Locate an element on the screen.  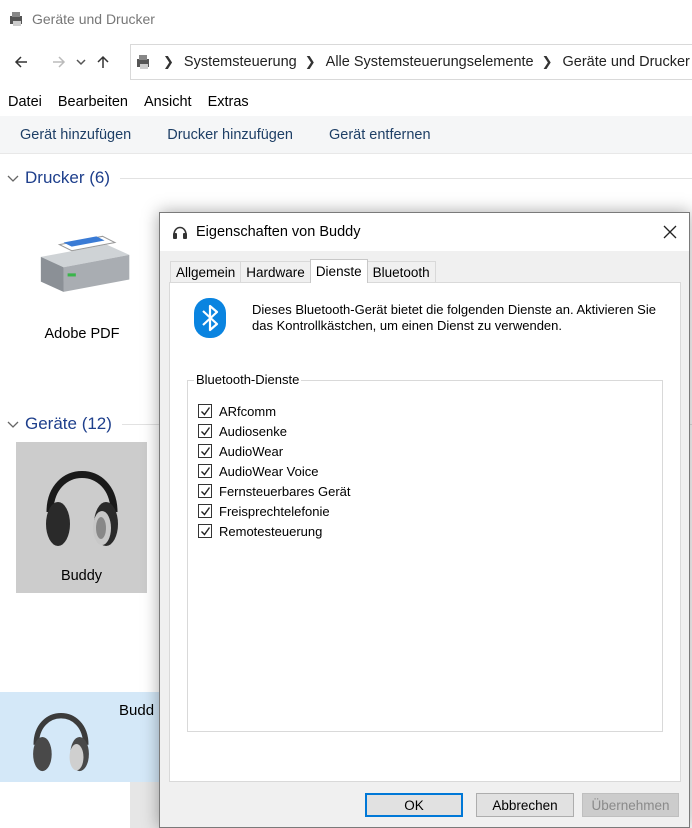
device-tile-buddy: Buddy is located at coordinates (81, 517).